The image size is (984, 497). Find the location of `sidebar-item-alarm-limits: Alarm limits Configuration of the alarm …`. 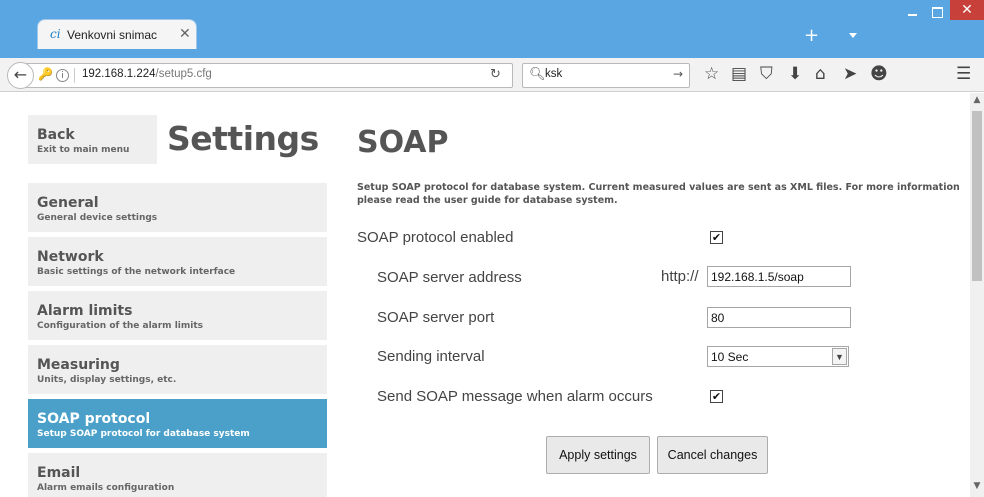

sidebar-item-alarm-limits: Alarm limits Configuration of the alarm … is located at coordinates (177, 315).